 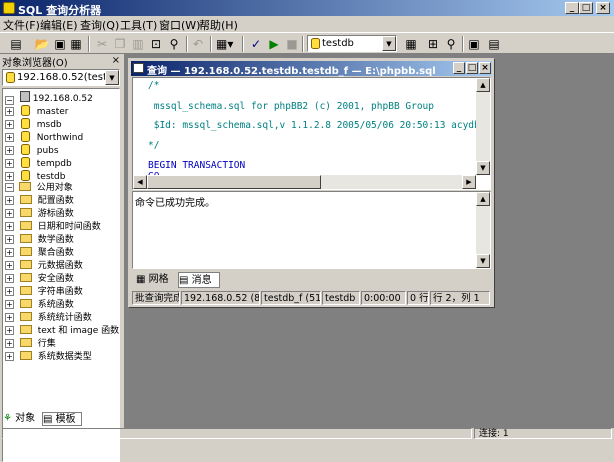 I want to click on query-close-button: ×, so click(x=485, y=68).